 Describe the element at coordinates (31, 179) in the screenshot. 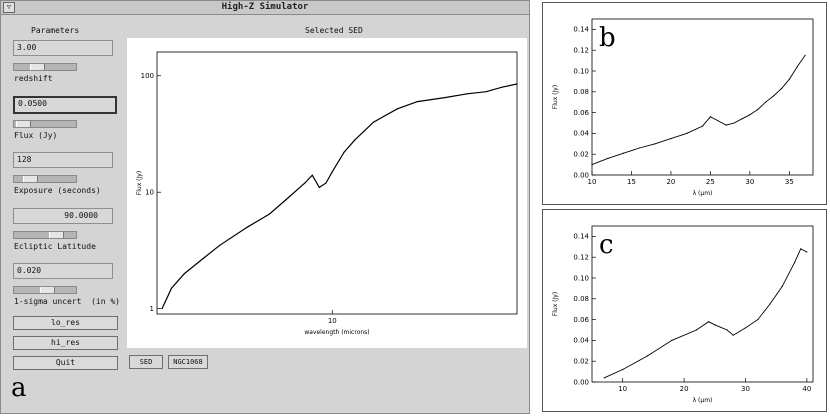

I see `exposure-slider-thumb` at that location.